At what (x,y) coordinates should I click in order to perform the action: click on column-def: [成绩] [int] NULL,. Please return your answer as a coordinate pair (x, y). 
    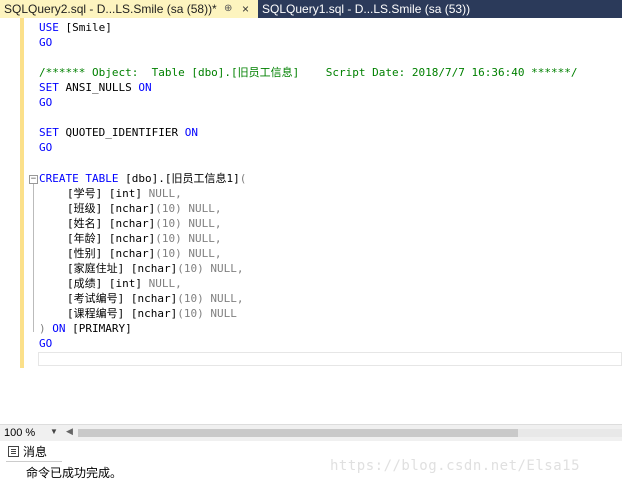
    Looking at the image, I should click on (124, 283).